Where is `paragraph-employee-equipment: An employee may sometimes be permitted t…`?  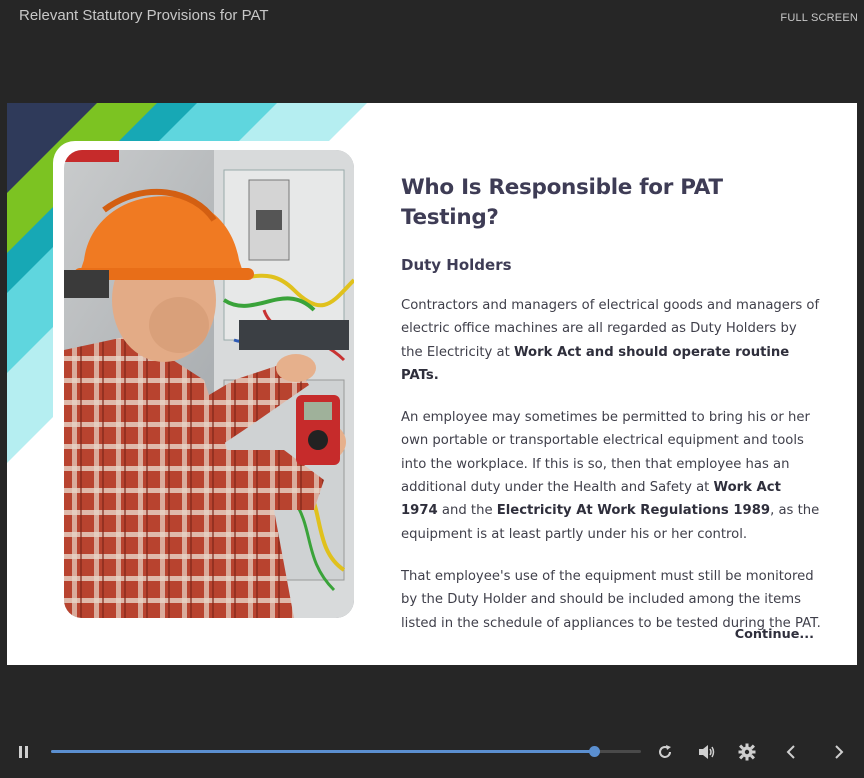 paragraph-employee-equipment: An employee may sometimes be permitted t… is located at coordinates (611, 476).